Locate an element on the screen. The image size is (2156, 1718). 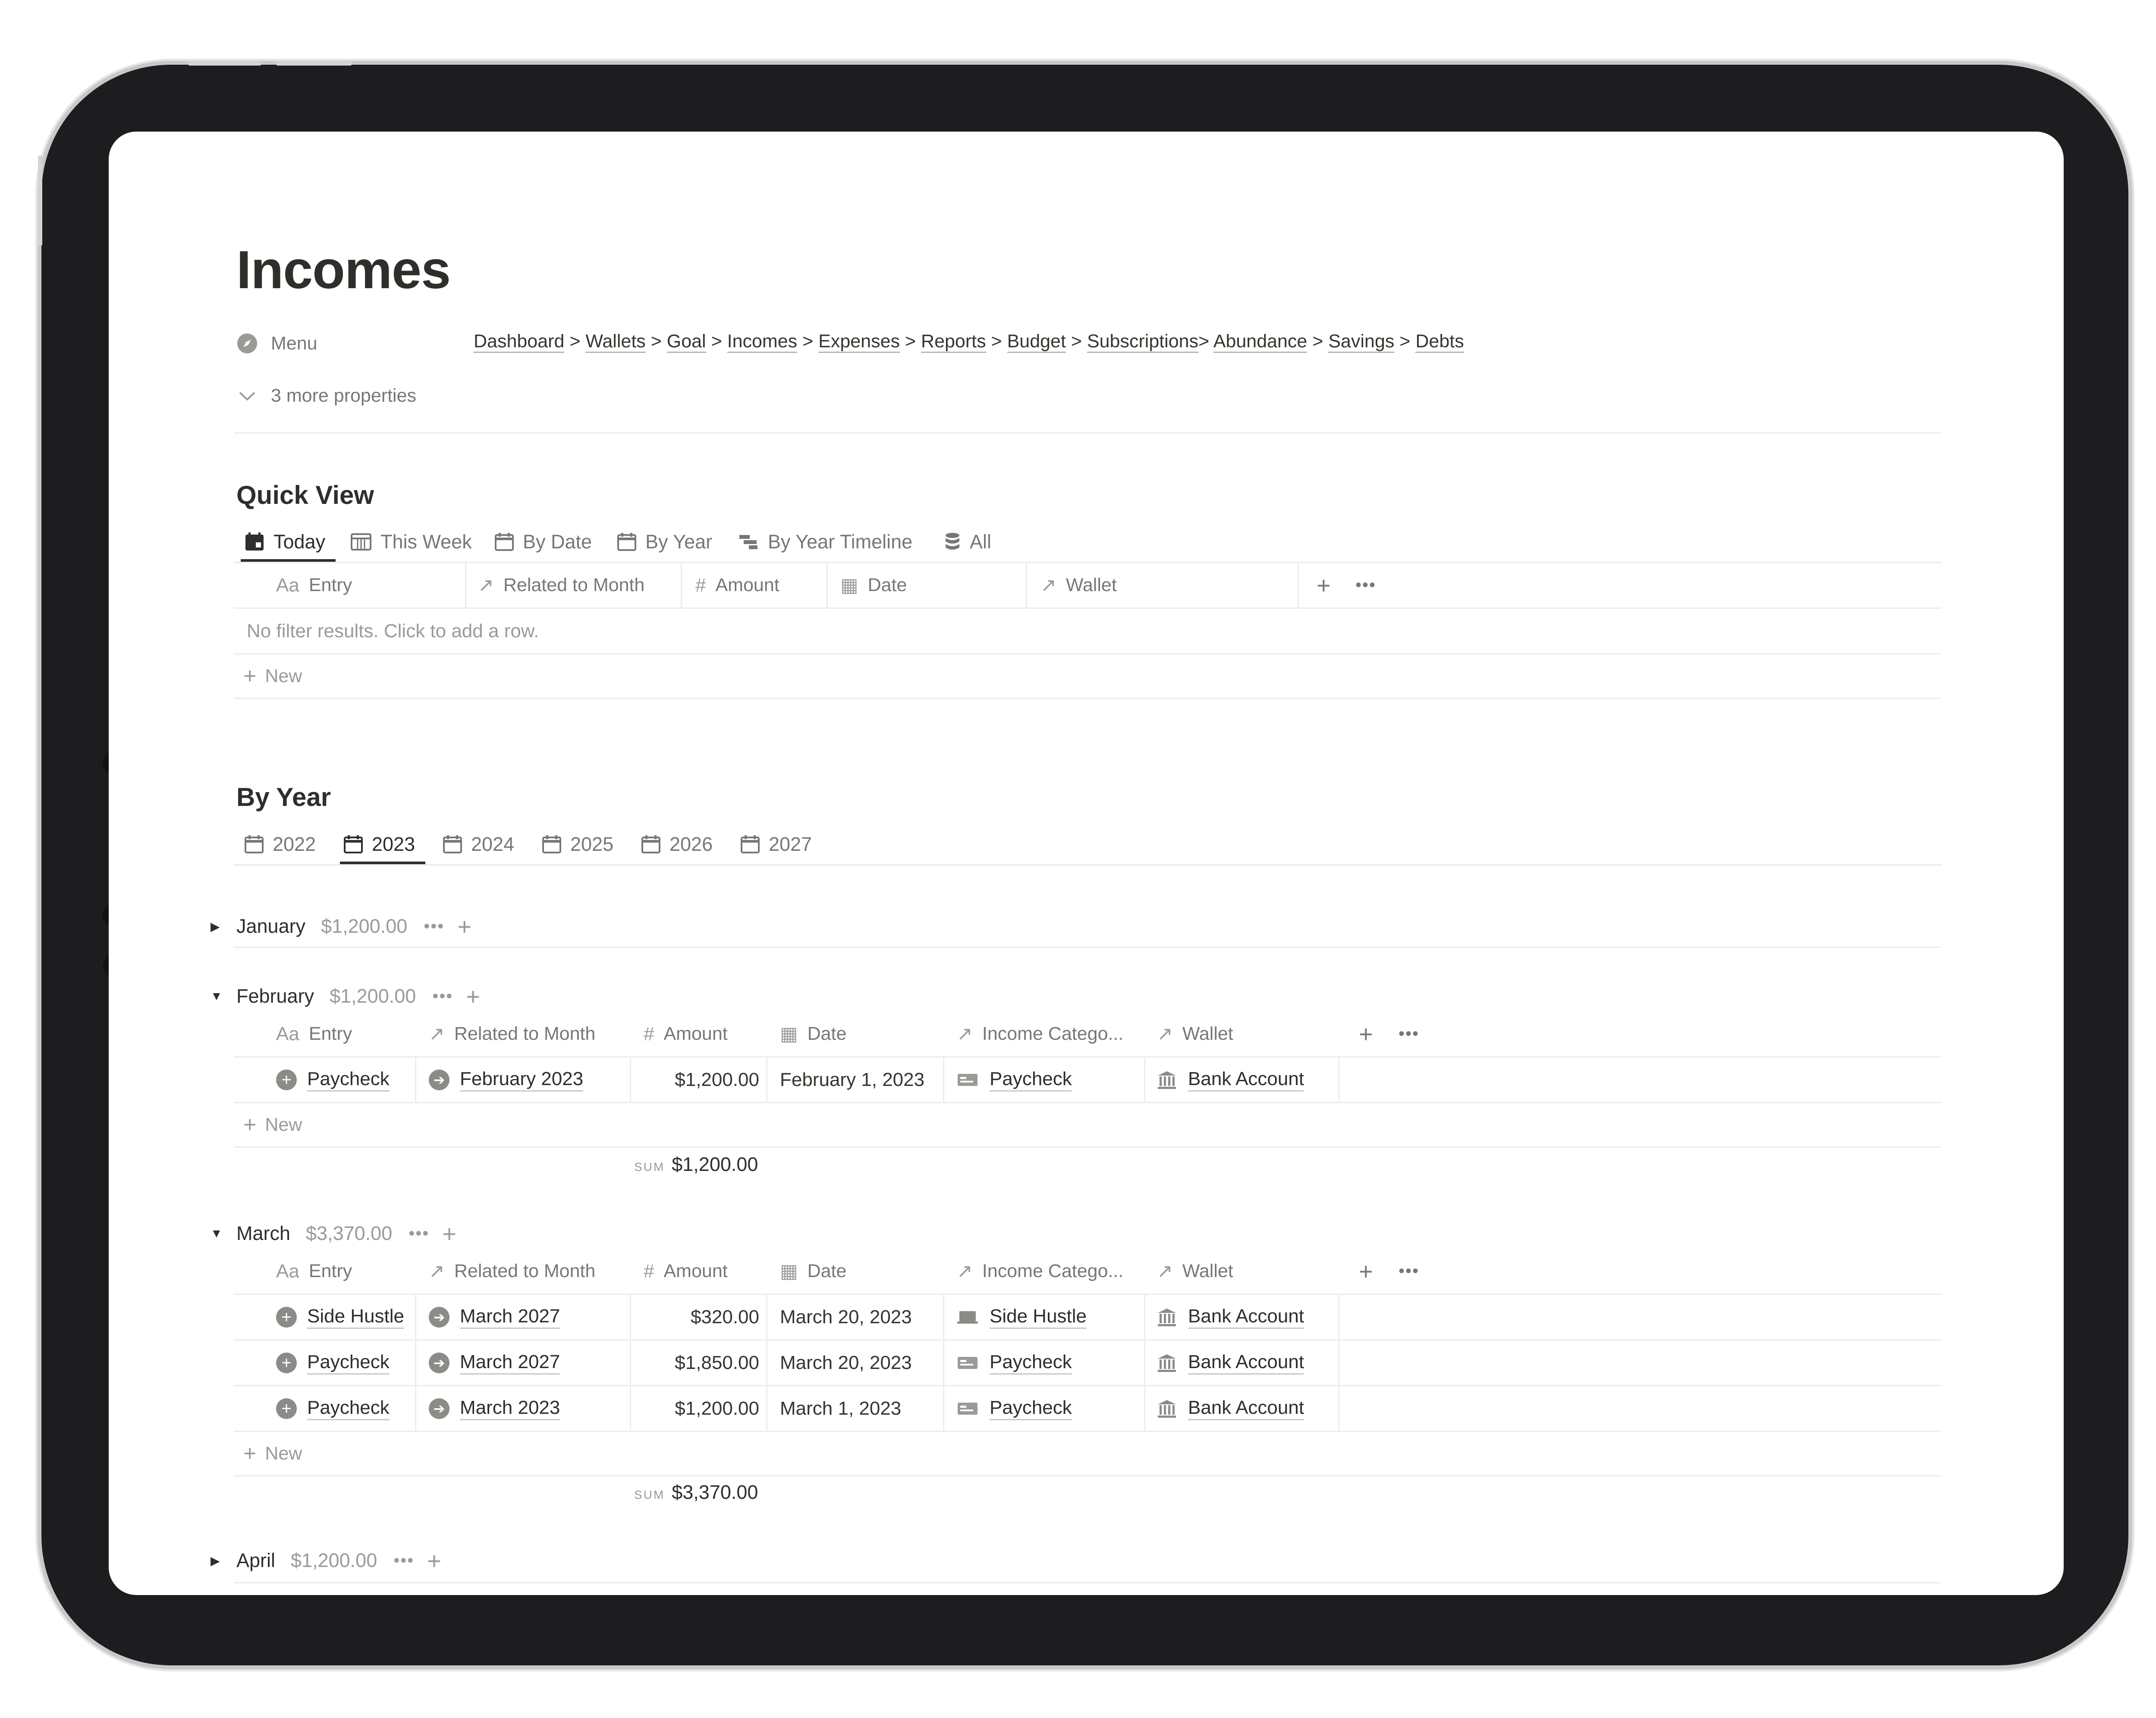
tab-by-year-timeline: By Year Timeline is located at coordinates (825, 541).